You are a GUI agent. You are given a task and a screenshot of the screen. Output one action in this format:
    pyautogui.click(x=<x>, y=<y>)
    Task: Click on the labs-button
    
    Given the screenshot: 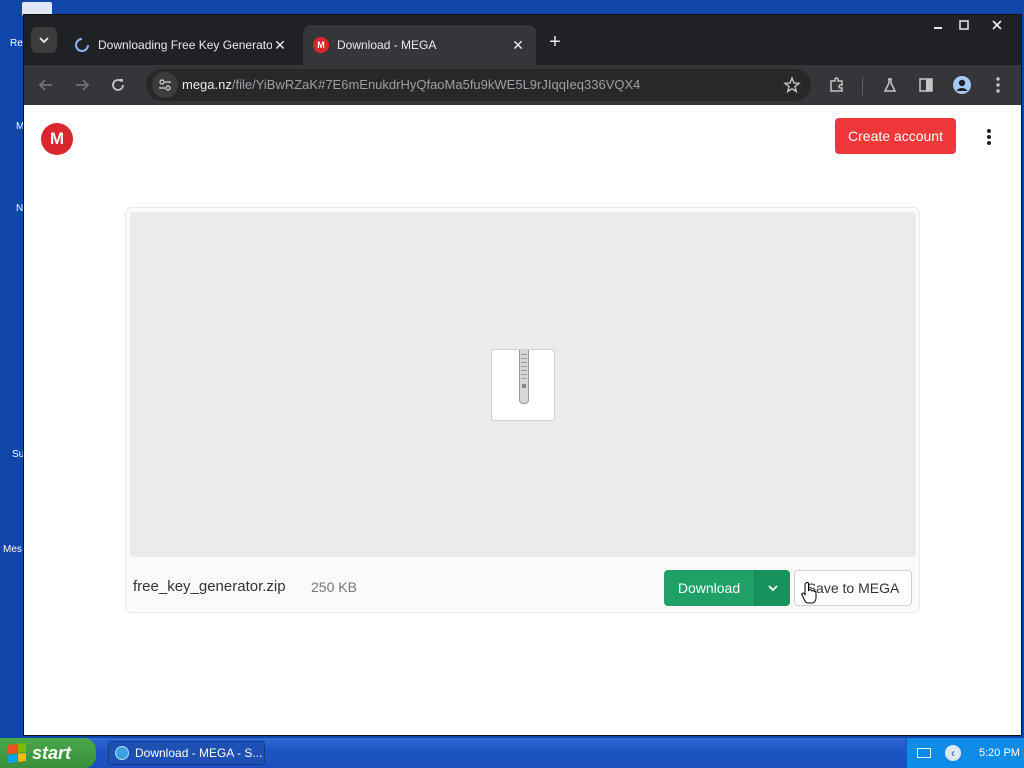 What is the action you would take?
    pyautogui.click(x=890, y=85)
    